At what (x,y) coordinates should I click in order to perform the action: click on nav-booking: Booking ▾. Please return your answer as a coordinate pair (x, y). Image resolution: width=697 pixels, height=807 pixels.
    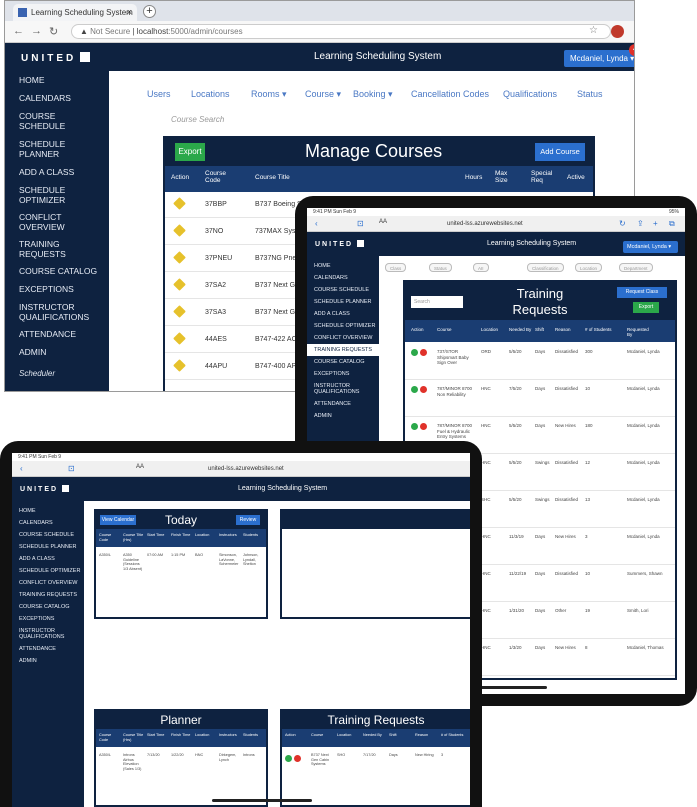
    Looking at the image, I should click on (373, 94).